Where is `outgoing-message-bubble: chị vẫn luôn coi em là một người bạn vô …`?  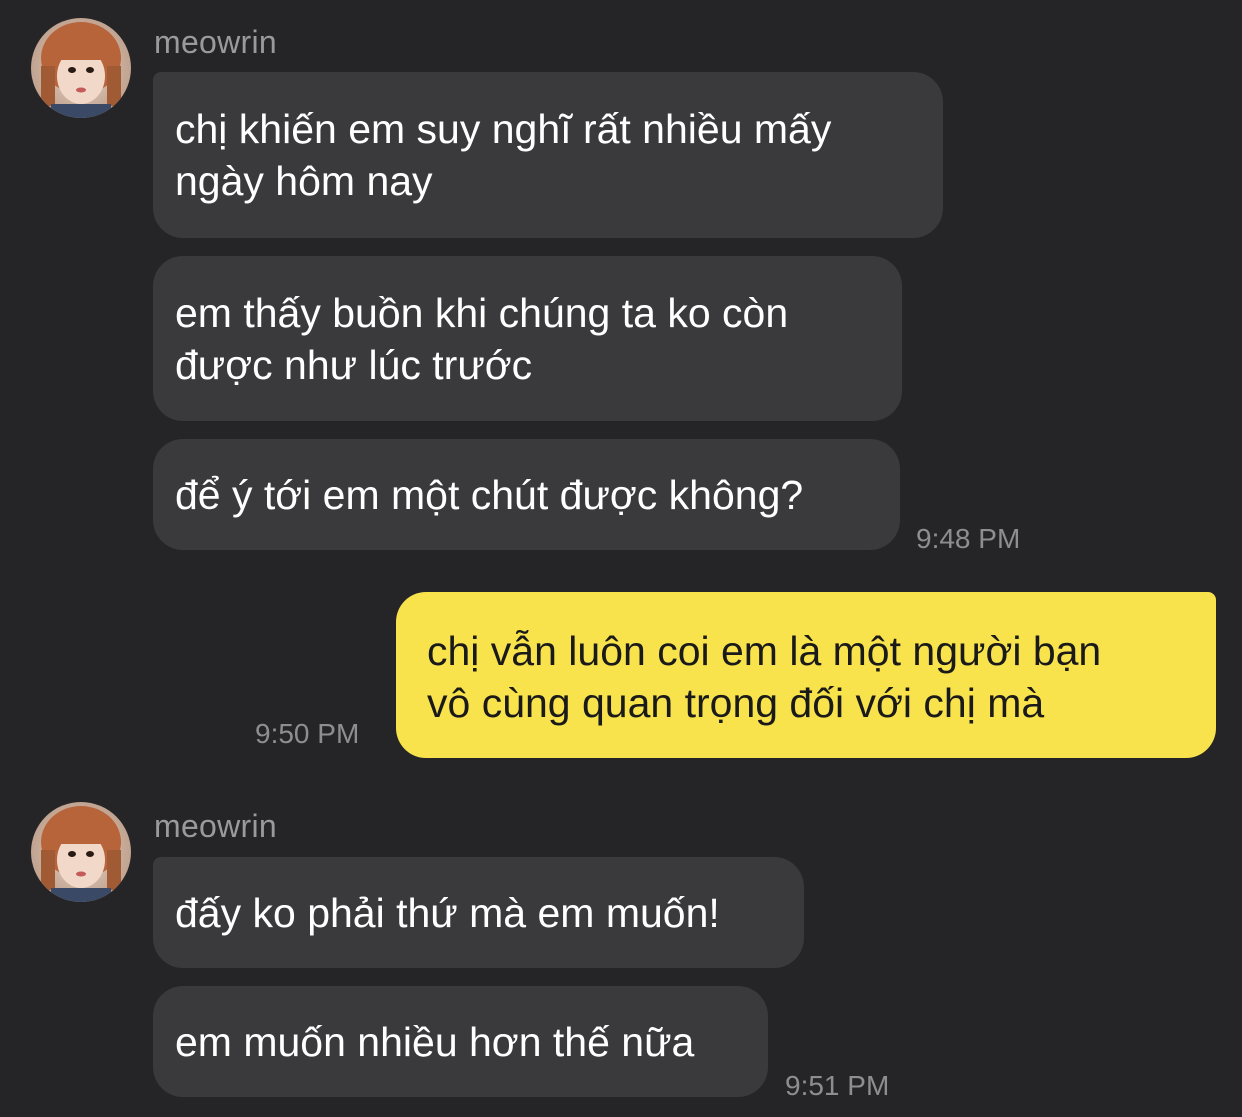
outgoing-message-bubble: chị vẫn luôn coi em là một người bạn vô … is located at coordinates (806, 675).